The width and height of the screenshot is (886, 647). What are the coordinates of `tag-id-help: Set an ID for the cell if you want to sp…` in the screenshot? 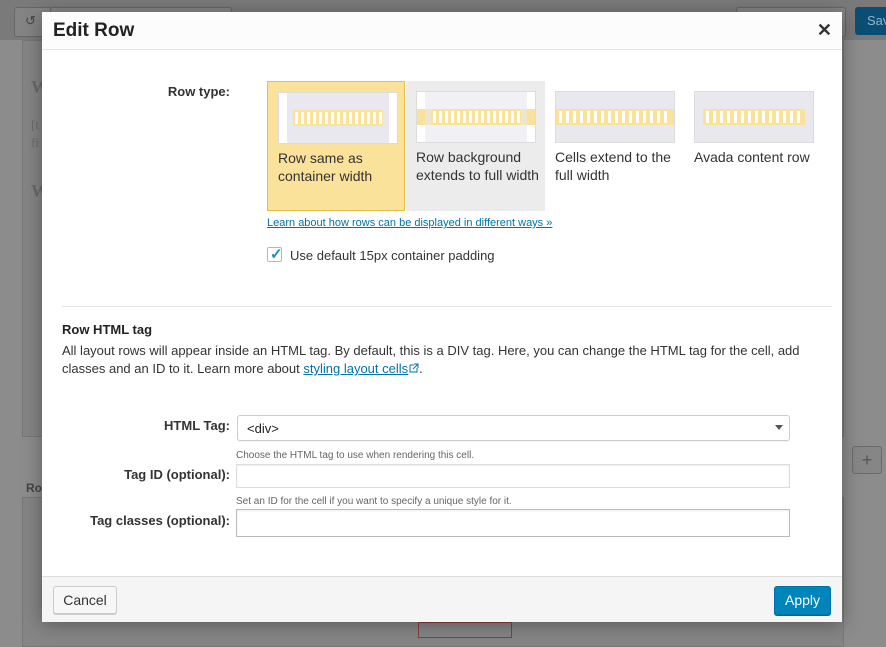 It's located at (374, 501).